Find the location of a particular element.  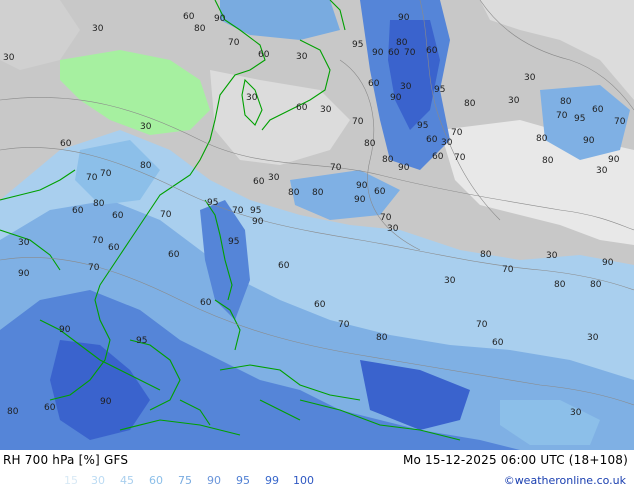

legend-value-60: 60 is located at coordinates (156, 480).